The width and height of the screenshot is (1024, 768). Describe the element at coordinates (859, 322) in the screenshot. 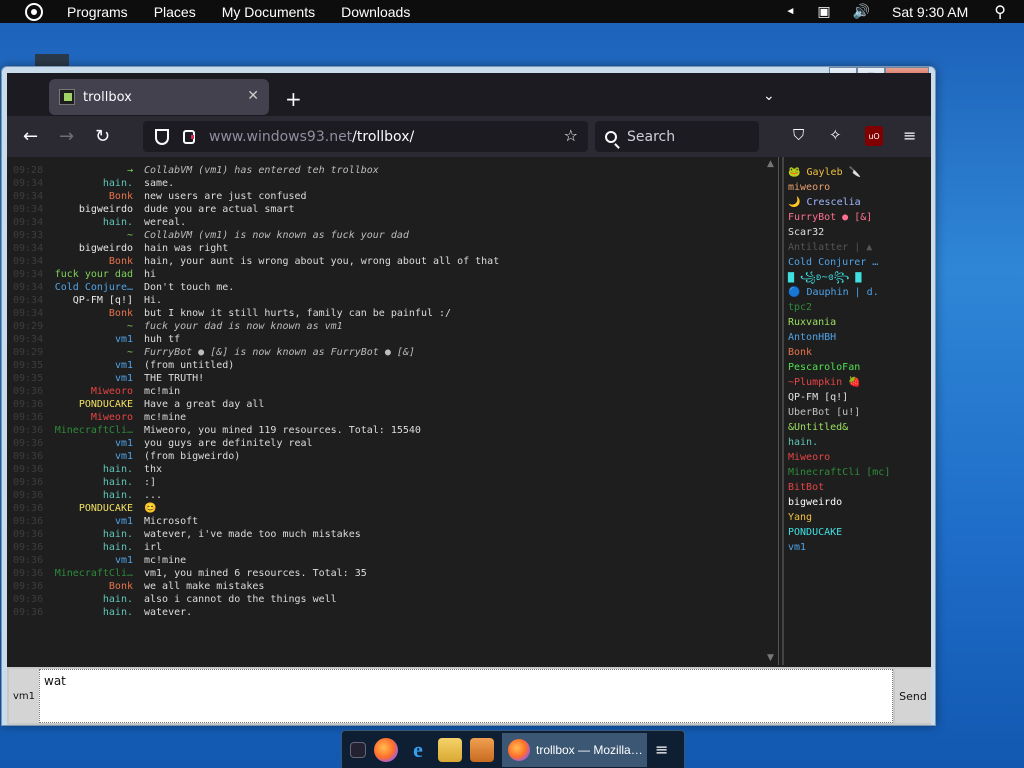

I see `user-list-item: Ruxvania` at that location.